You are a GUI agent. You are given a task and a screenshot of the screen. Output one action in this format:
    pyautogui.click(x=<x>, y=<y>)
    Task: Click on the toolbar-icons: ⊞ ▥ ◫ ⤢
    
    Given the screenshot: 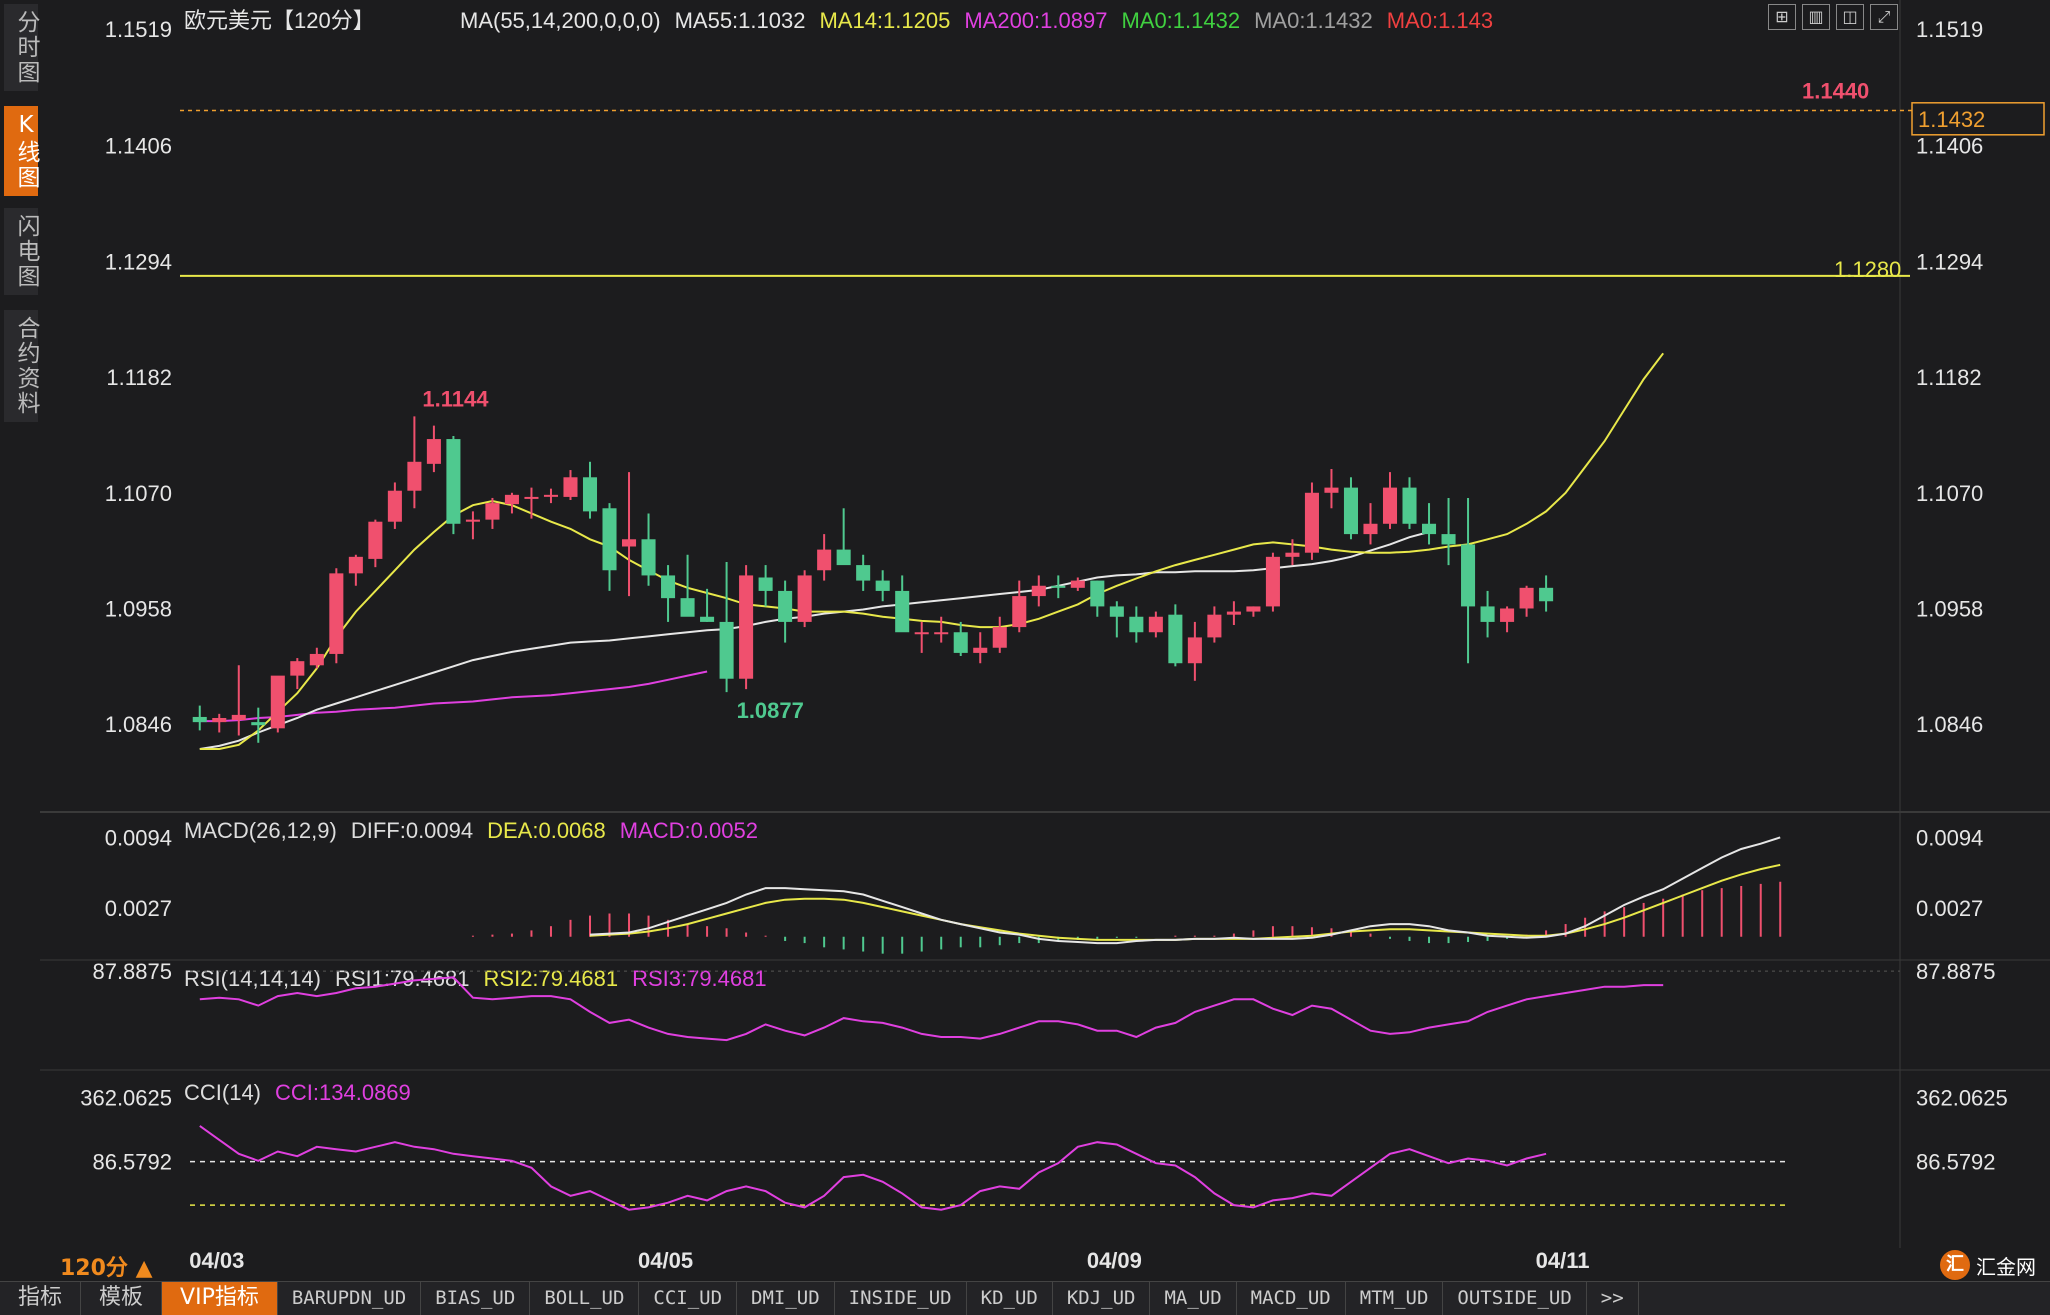 What is the action you would take?
    pyautogui.click(x=1833, y=17)
    